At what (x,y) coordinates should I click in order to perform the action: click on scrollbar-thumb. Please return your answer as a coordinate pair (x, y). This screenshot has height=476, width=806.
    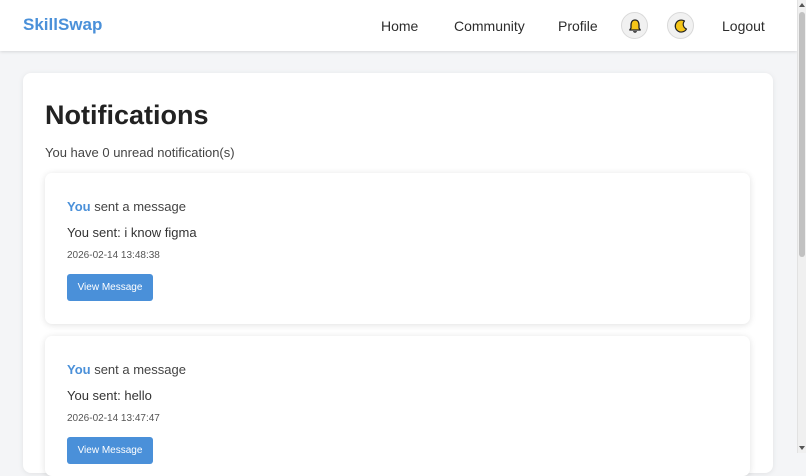
    Looking at the image, I should click on (802, 134).